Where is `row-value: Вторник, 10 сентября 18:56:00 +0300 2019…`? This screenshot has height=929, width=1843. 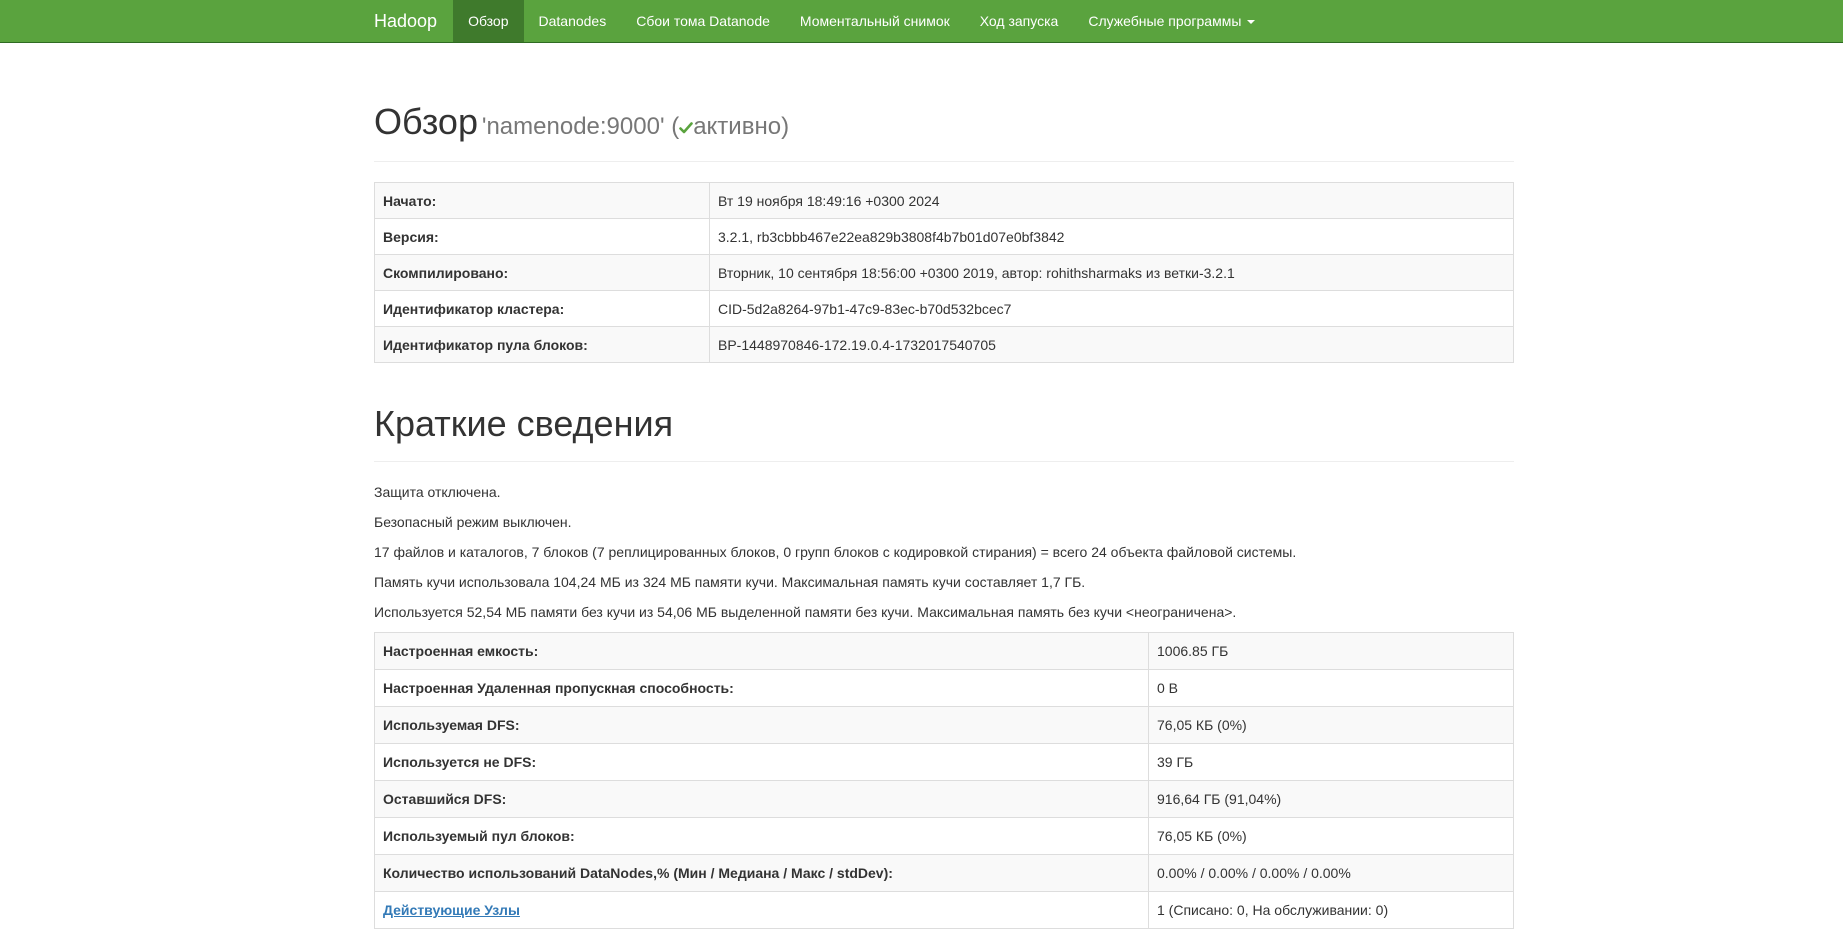 row-value: Вторник, 10 сентября 18:56:00 +0300 2019… is located at coordinates (1111, 272).